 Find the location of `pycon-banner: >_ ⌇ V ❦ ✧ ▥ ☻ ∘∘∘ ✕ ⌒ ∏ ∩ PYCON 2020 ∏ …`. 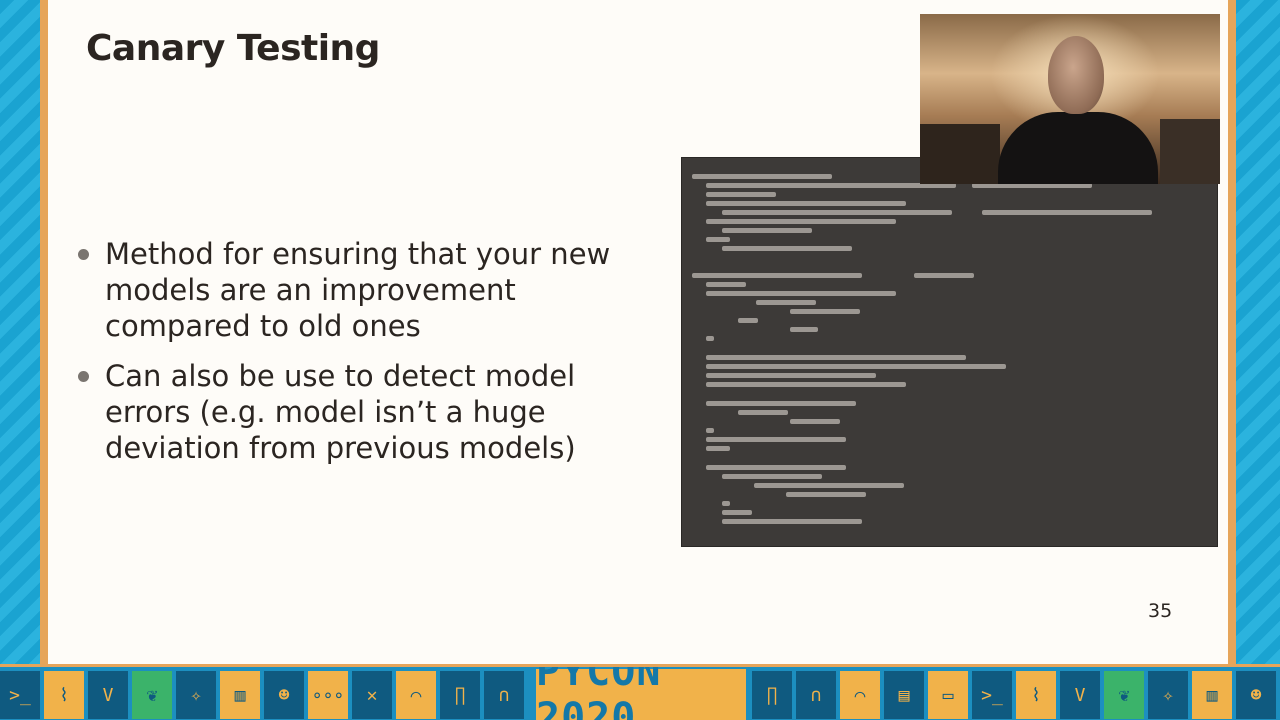

pycon-banner: >_ ⌇ V ❦ ✧ ▥ ☻ ∘∘∘ ✕ ⌒ ∏ ∩ PYCON 2020 ∏ … is located at coordinates (640, 692).